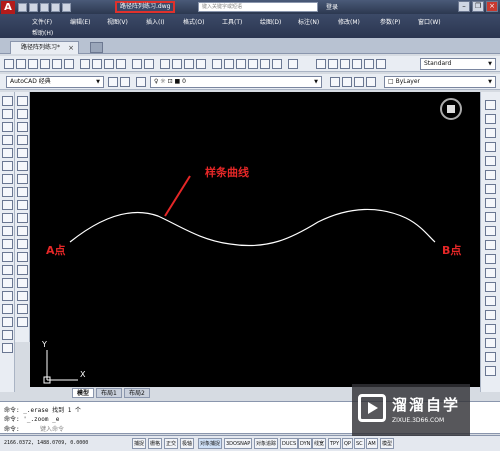 This screenshot has width=500, height=451. I want to click on join-icon, so click(22, 257).